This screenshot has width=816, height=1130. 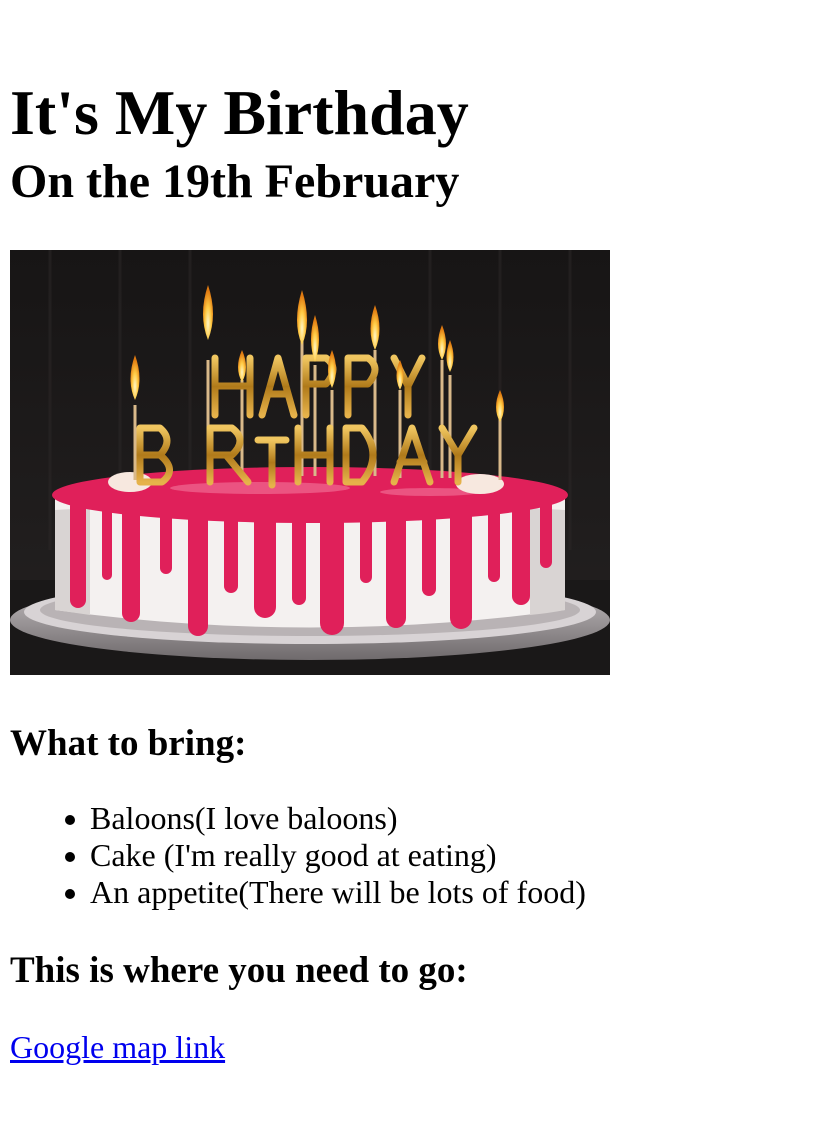 I want to click on directions-heading: This is where you need to go:, so click(x=239, y=970).